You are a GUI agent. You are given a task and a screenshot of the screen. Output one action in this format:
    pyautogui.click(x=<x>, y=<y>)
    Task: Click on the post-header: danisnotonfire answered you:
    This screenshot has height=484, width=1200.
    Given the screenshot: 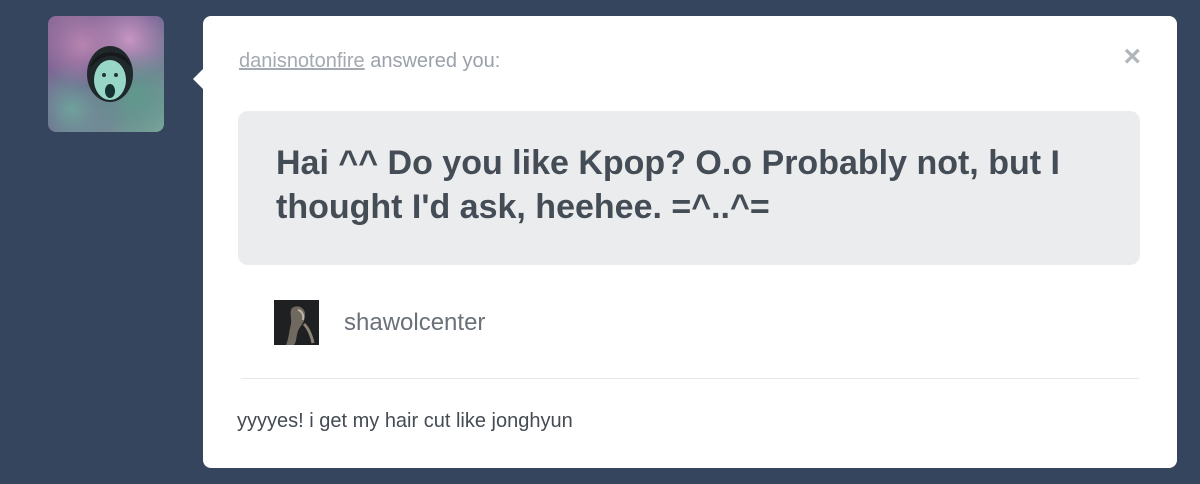 What is the action you would take?
    pyautogui.click(x=369, y=61)
    